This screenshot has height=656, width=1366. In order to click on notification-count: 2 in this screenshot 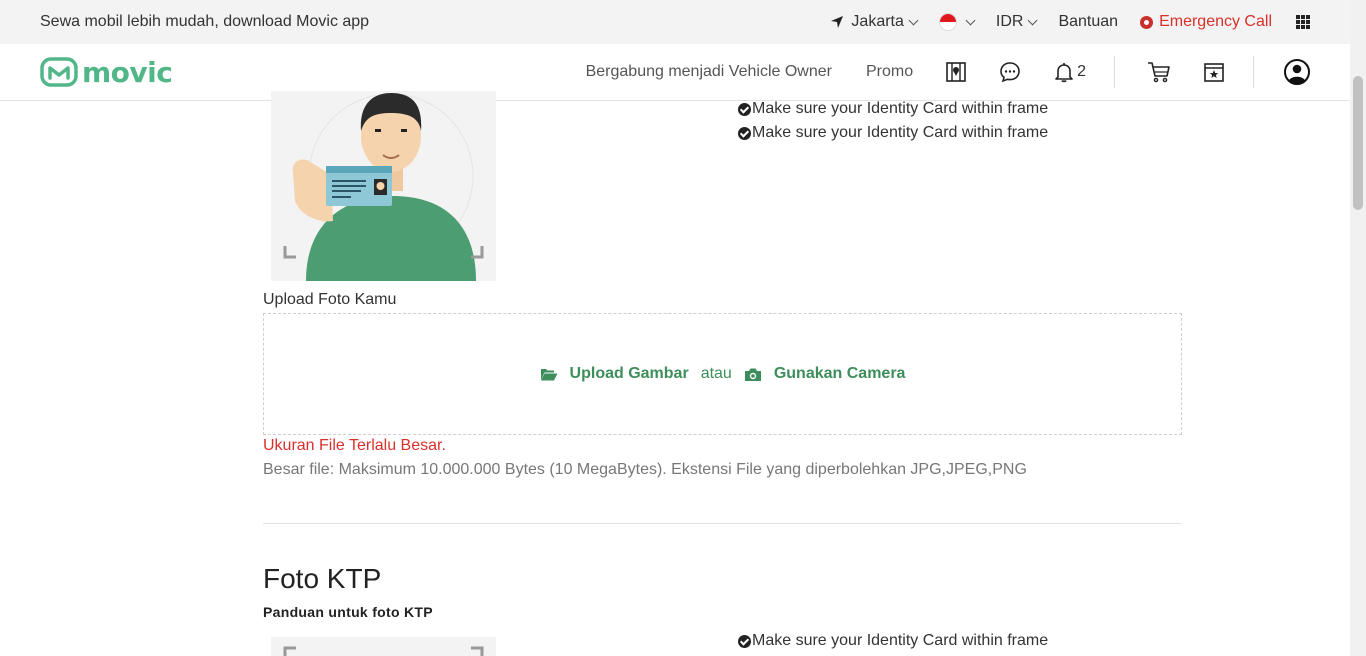, I will do `click(1081, 71)`.